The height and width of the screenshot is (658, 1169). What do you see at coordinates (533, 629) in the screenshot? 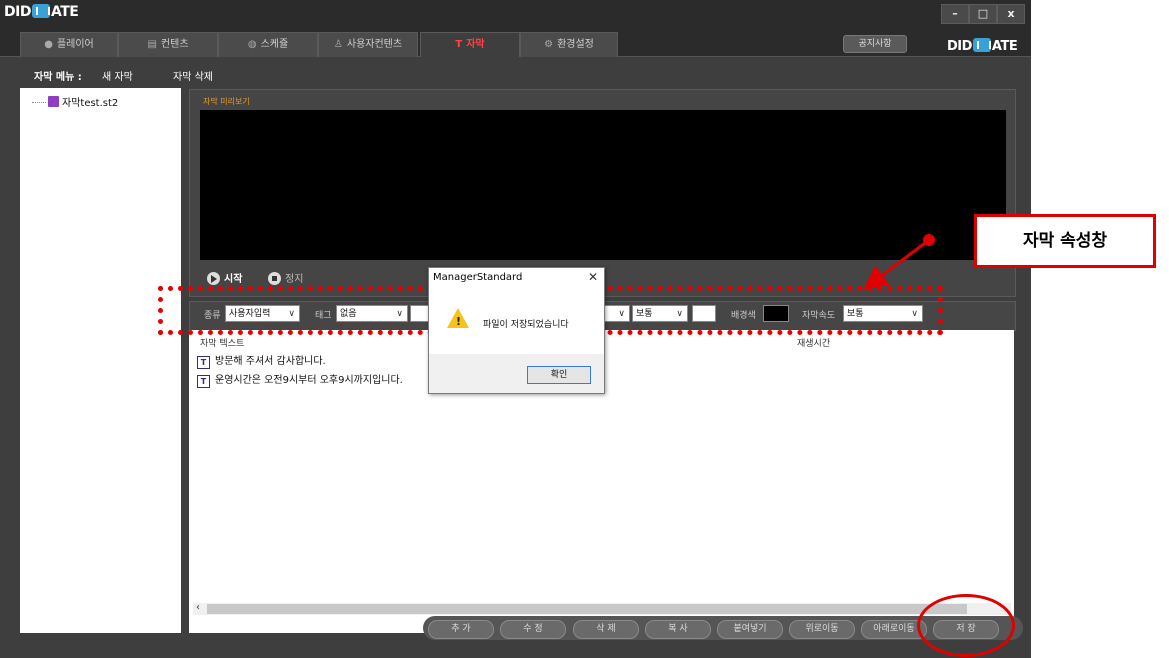
I see `edit-button: 수 정` at bounding box center [533, 629].